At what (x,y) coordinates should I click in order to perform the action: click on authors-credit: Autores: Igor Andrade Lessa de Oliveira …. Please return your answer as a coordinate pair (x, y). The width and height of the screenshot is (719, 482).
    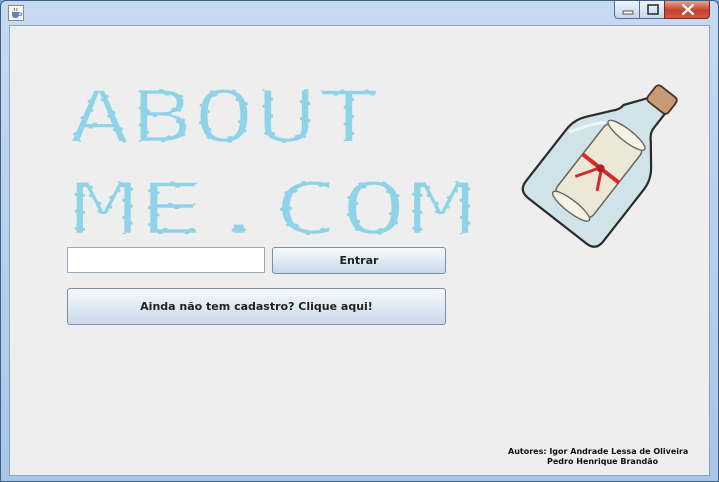
    Looking at the image, I should click on (608, 456).